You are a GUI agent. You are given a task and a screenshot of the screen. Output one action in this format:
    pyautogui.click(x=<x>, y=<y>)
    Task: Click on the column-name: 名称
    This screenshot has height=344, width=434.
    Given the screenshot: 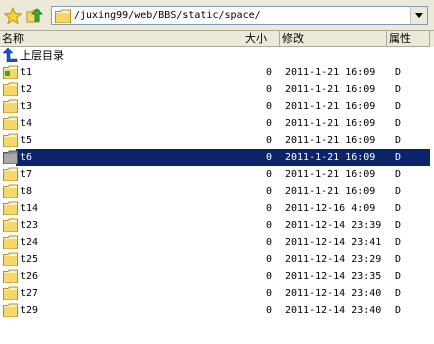 What is the action you would take?
    pyautogui.click(x=140, y=39)
    